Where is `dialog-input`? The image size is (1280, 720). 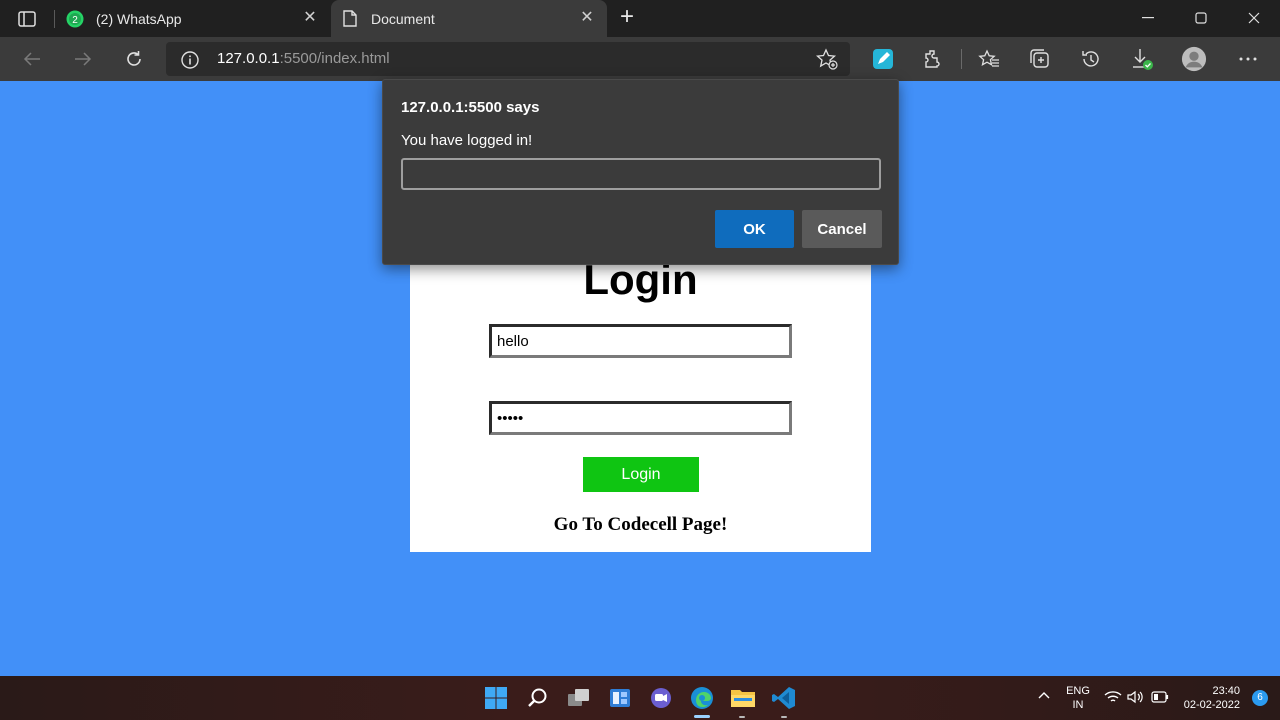 dialog-input is located at coordinates (641, 174).